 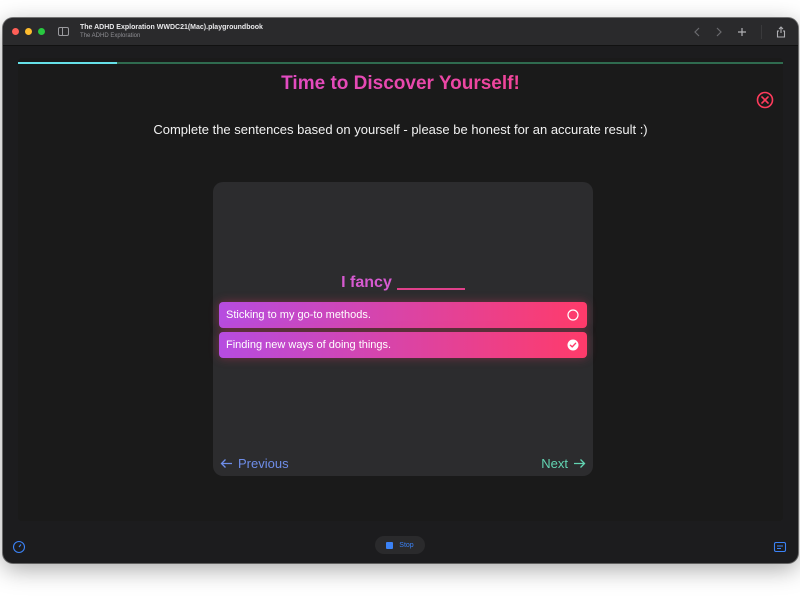 I want to click on close-icon, so click(x=765, y=100).